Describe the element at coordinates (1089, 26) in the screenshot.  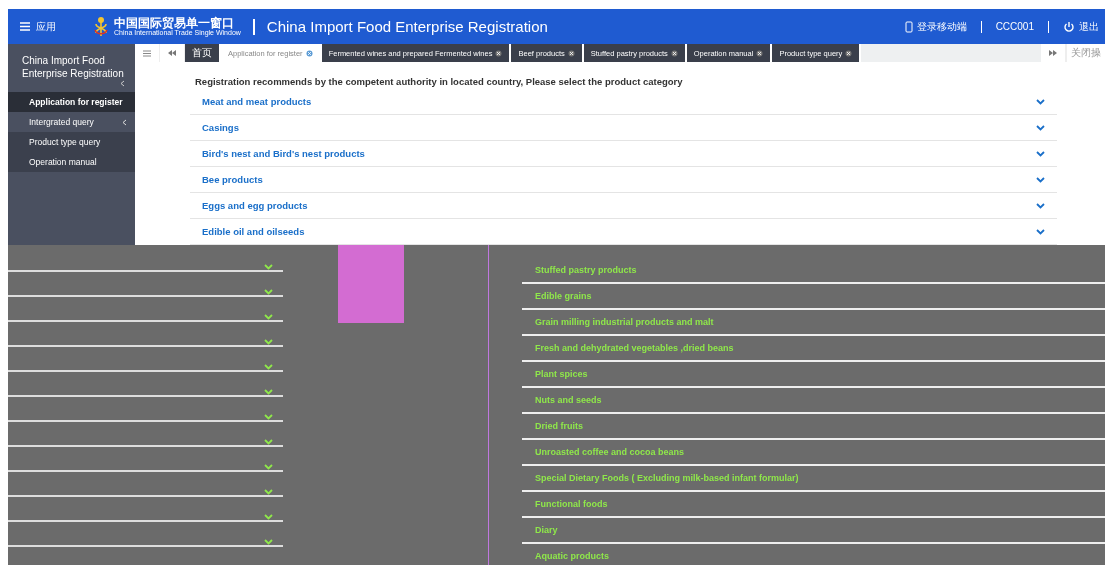
I see `logout-link: 退出` at that location.